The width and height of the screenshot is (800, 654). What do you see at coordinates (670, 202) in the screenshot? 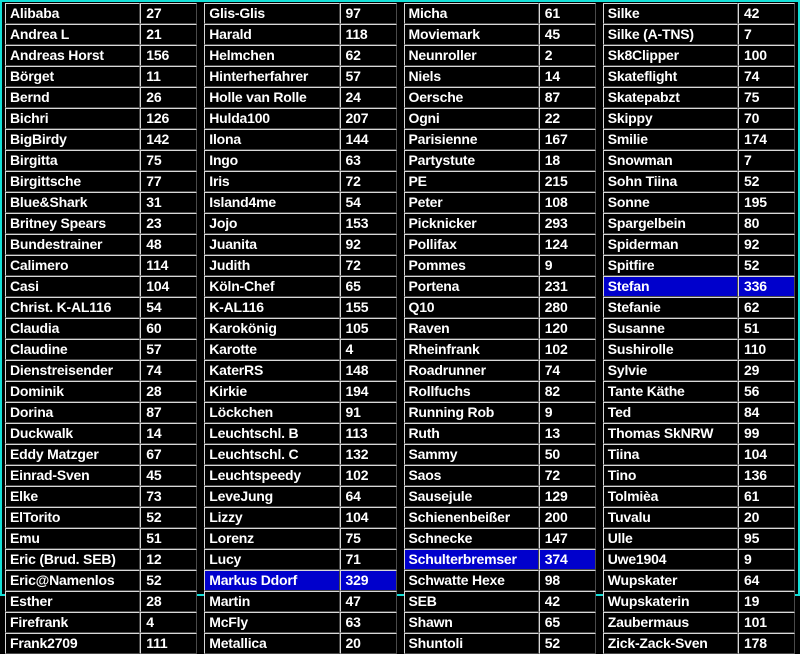
I see `player-name-cell: Sonne` at bounding box center [670, 202].